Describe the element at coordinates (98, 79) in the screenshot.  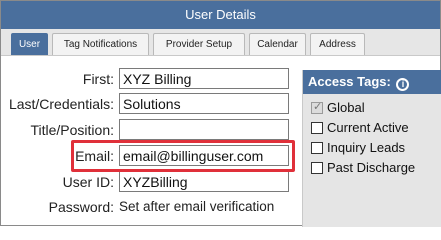
I see `first-name-label: First:` at that location.